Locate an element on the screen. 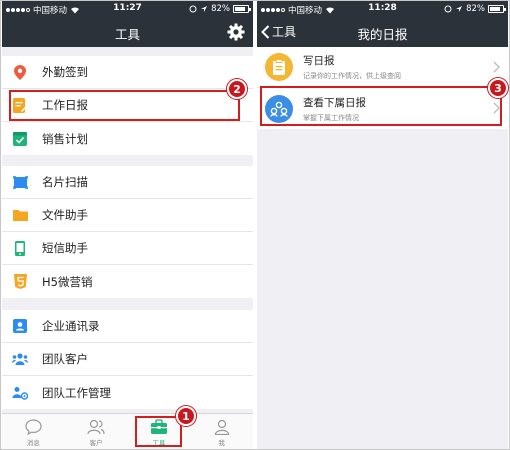 The height and width of the screenshot is (450, 510). menu-item-label: 文件助手 is located at coordinates (65, 215).